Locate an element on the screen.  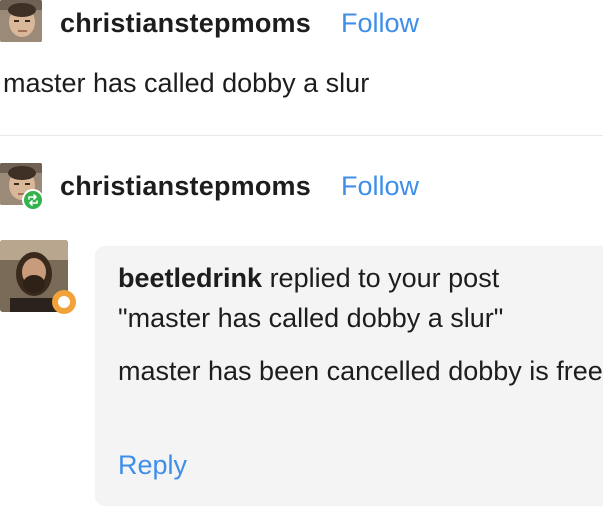
avatar-image is located at coordinates (21, 21).